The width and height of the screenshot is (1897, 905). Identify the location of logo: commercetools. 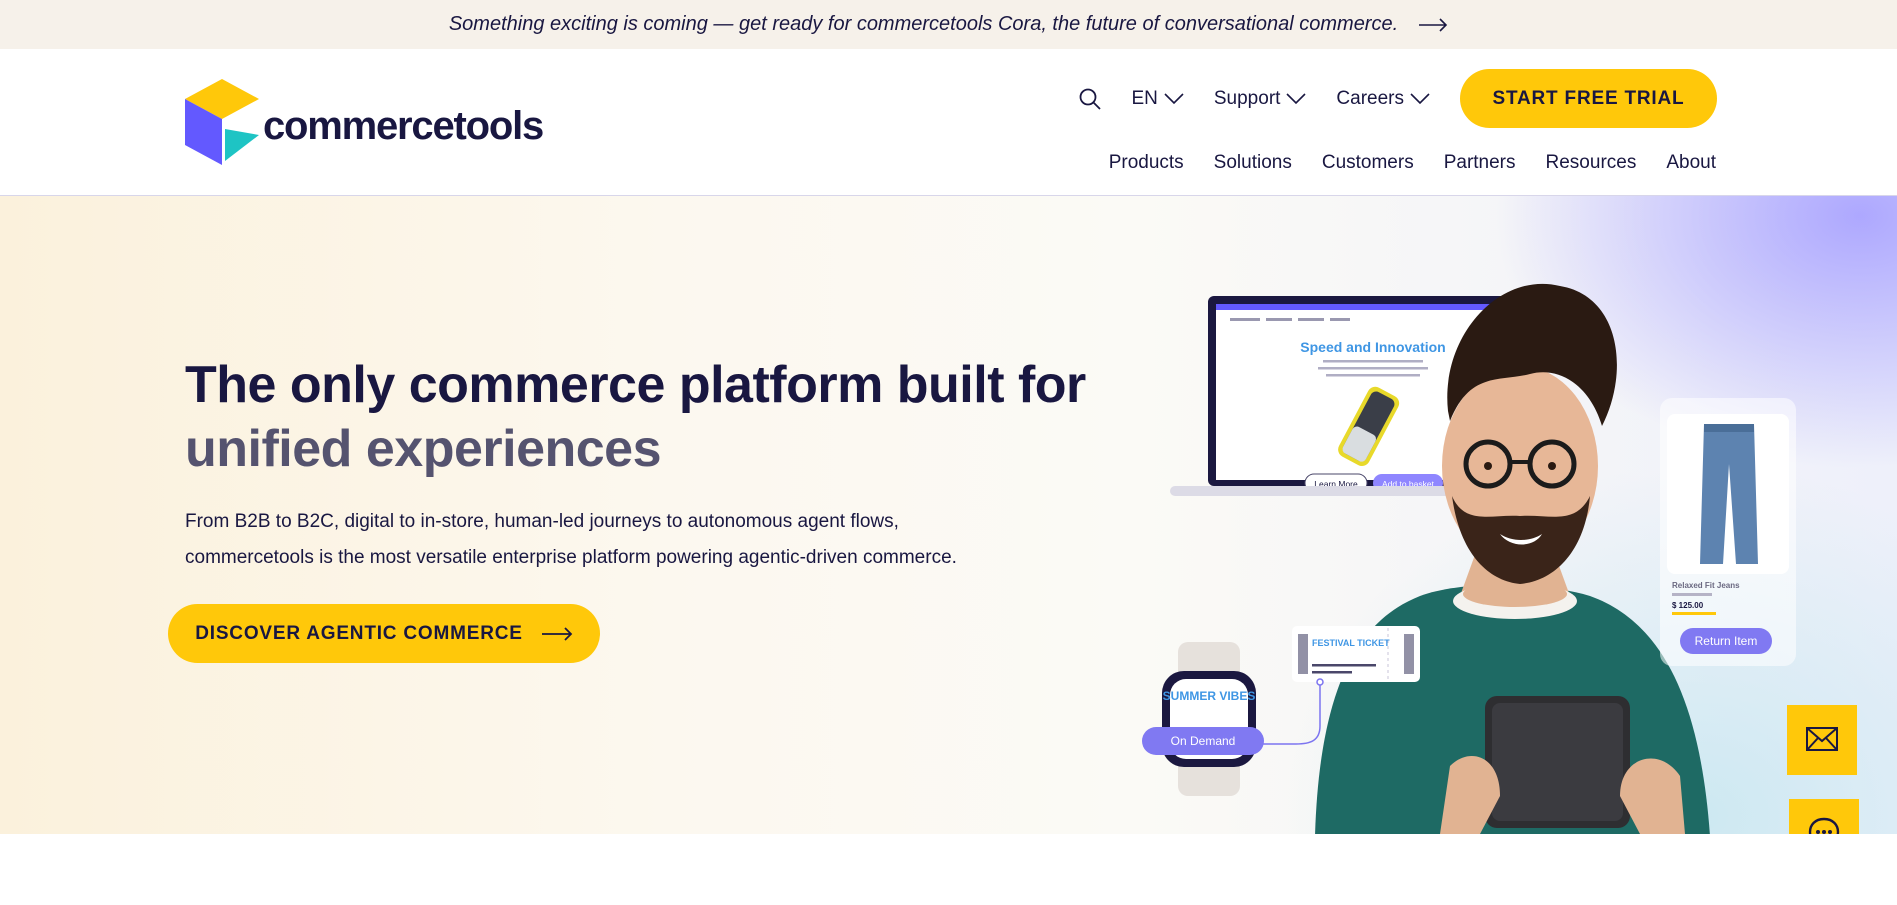
(364, 122).